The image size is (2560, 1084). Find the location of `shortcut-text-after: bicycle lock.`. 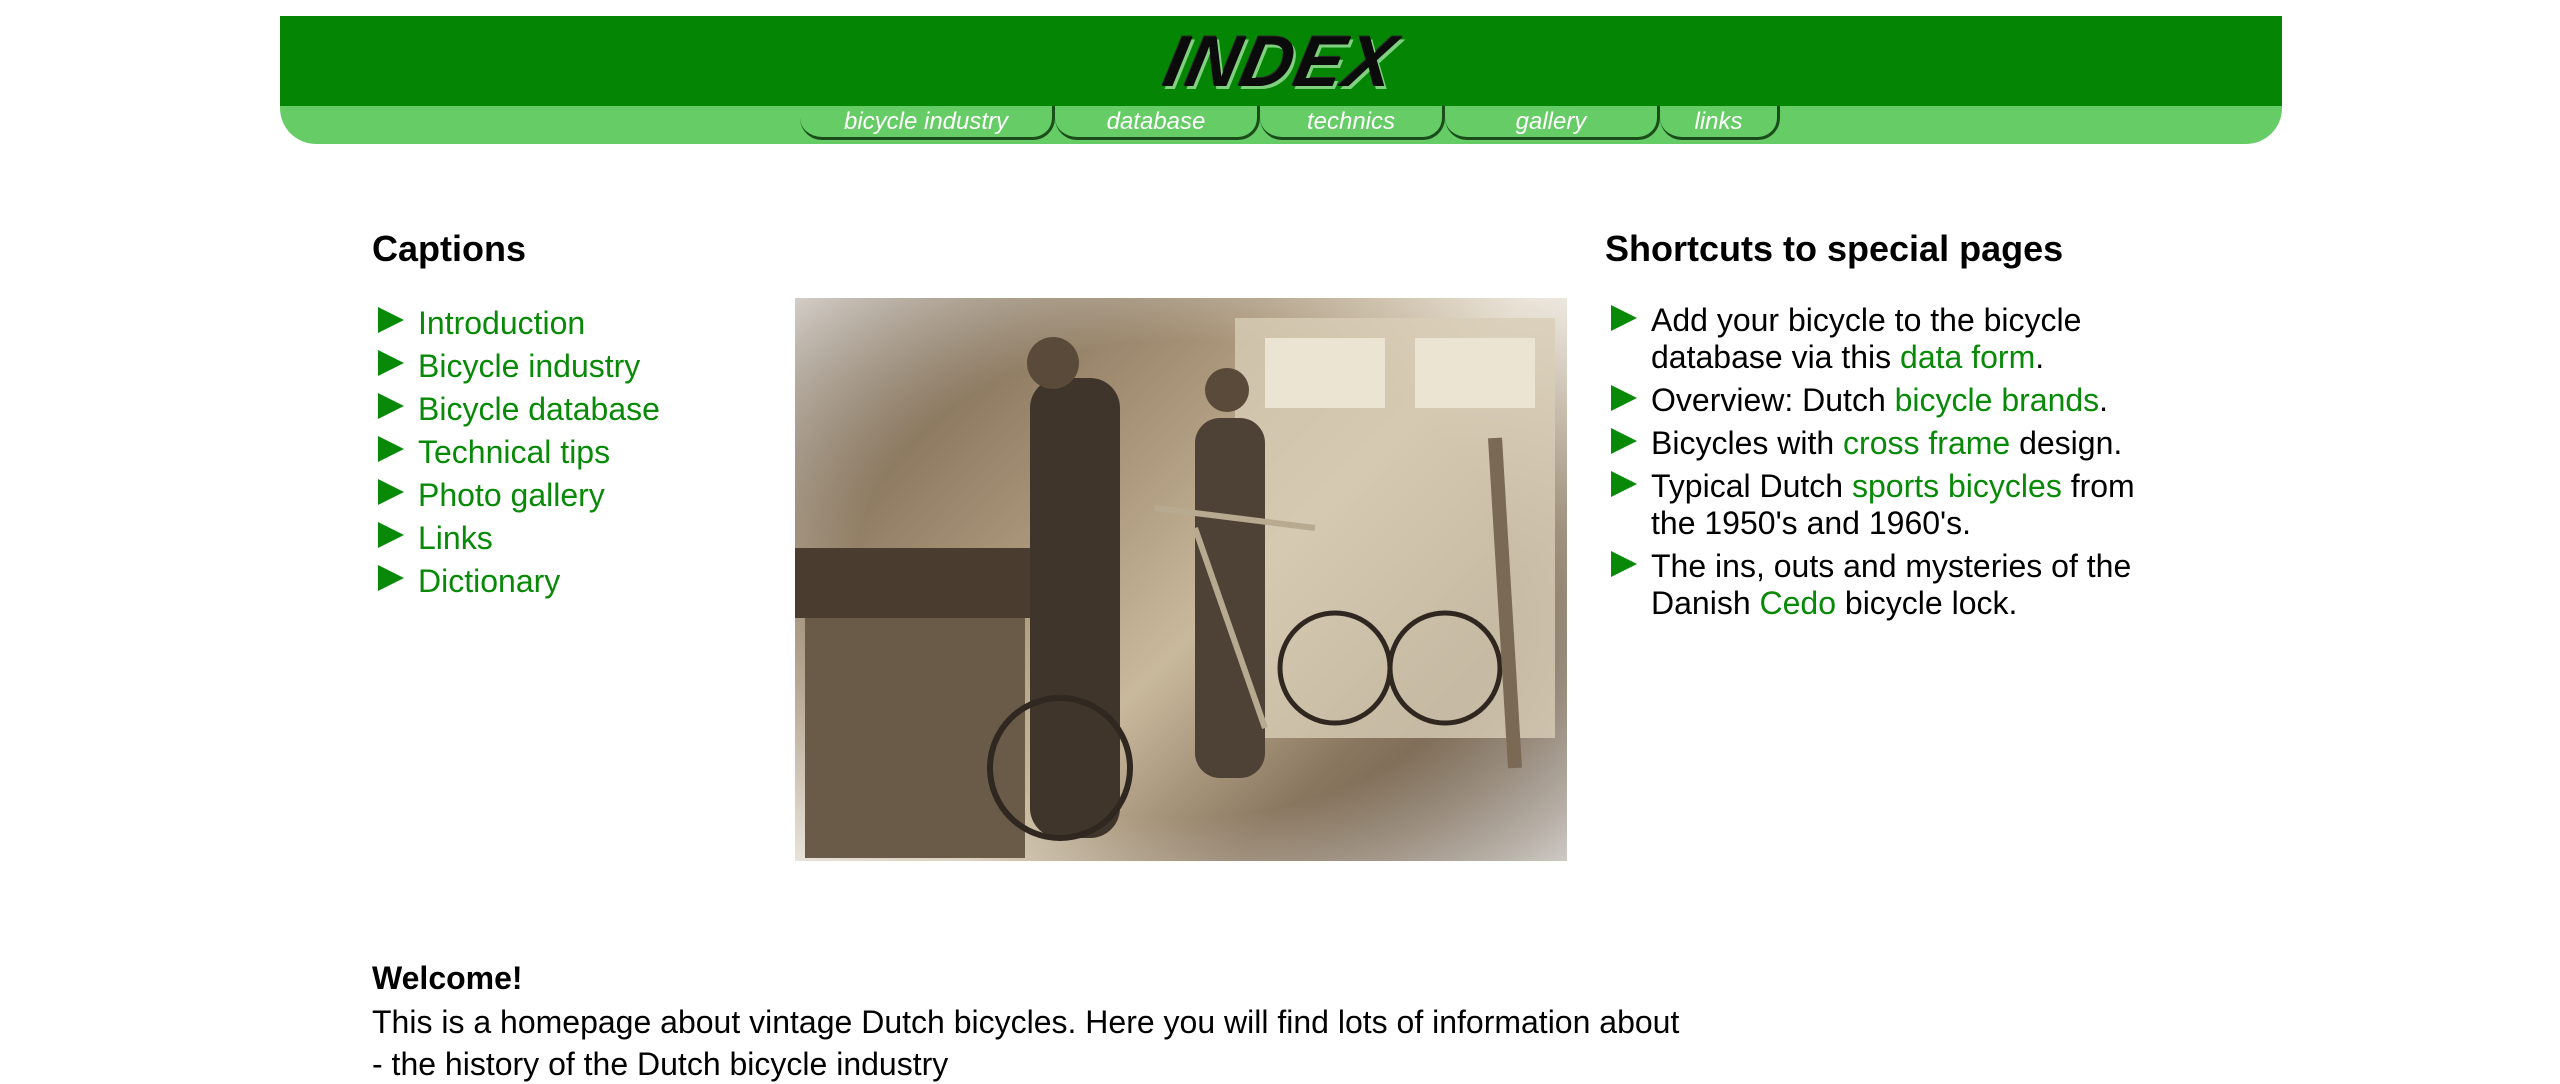

shortcut-text-after: bicycle lock. is located at coordinates (1927, 603).